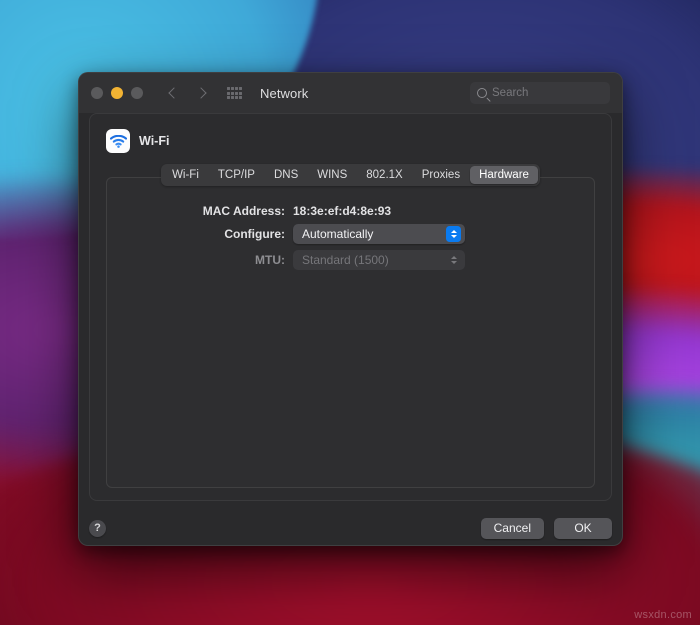 This screenshot has width=700, height=625. Describe the element at coordinates (236, 175) in the screenshot. I see `tab-tcpip: TCP/IP` at that location.